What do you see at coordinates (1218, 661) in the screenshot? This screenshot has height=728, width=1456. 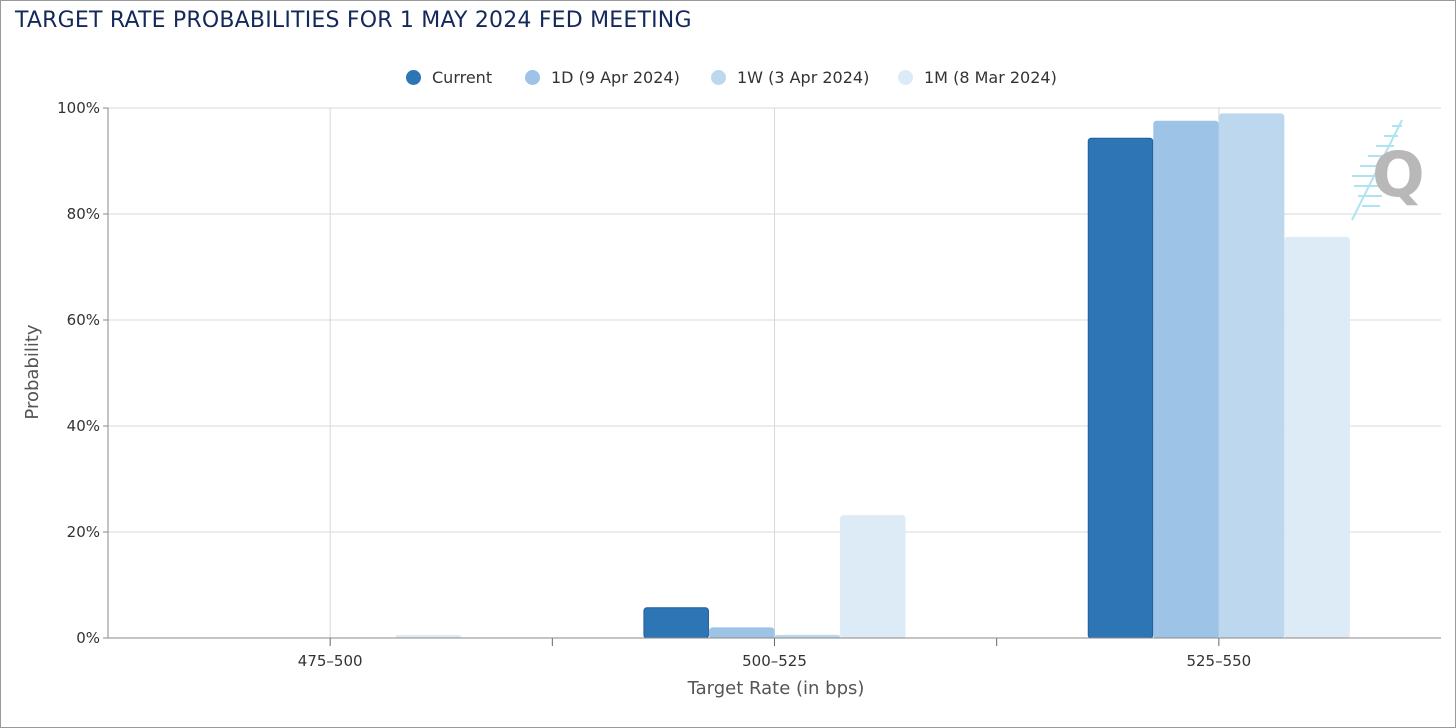 I see `x-tick-label: 525–550` at bounding box center [1218, 661].